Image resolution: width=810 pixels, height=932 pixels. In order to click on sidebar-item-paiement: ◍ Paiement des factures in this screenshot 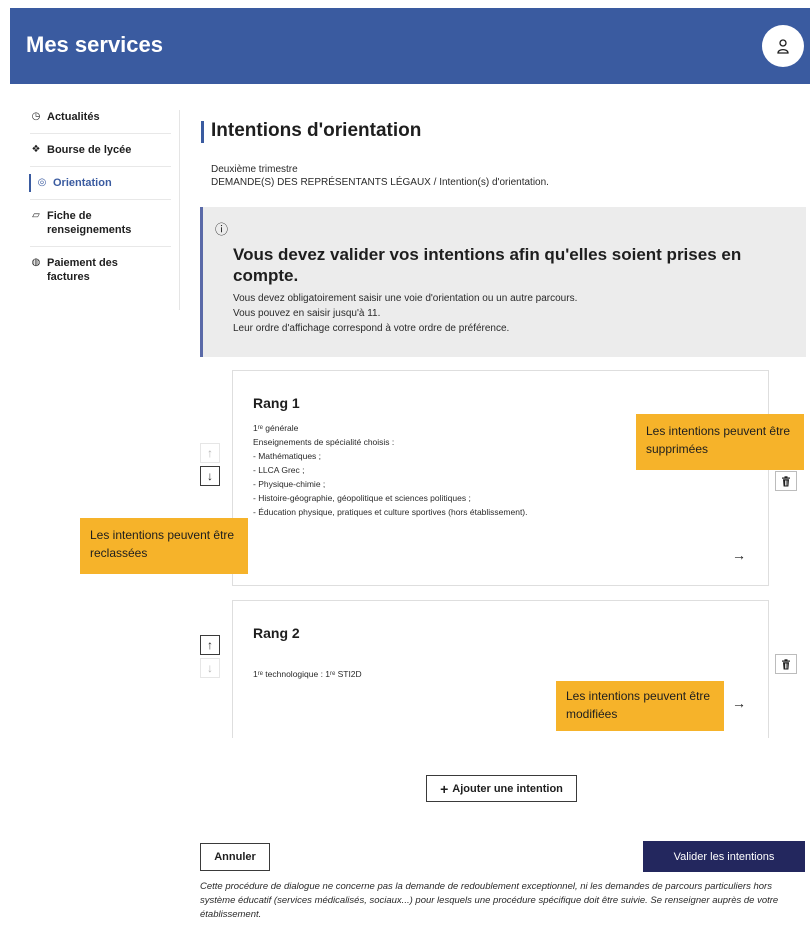, I will do `click(104, 270)`.